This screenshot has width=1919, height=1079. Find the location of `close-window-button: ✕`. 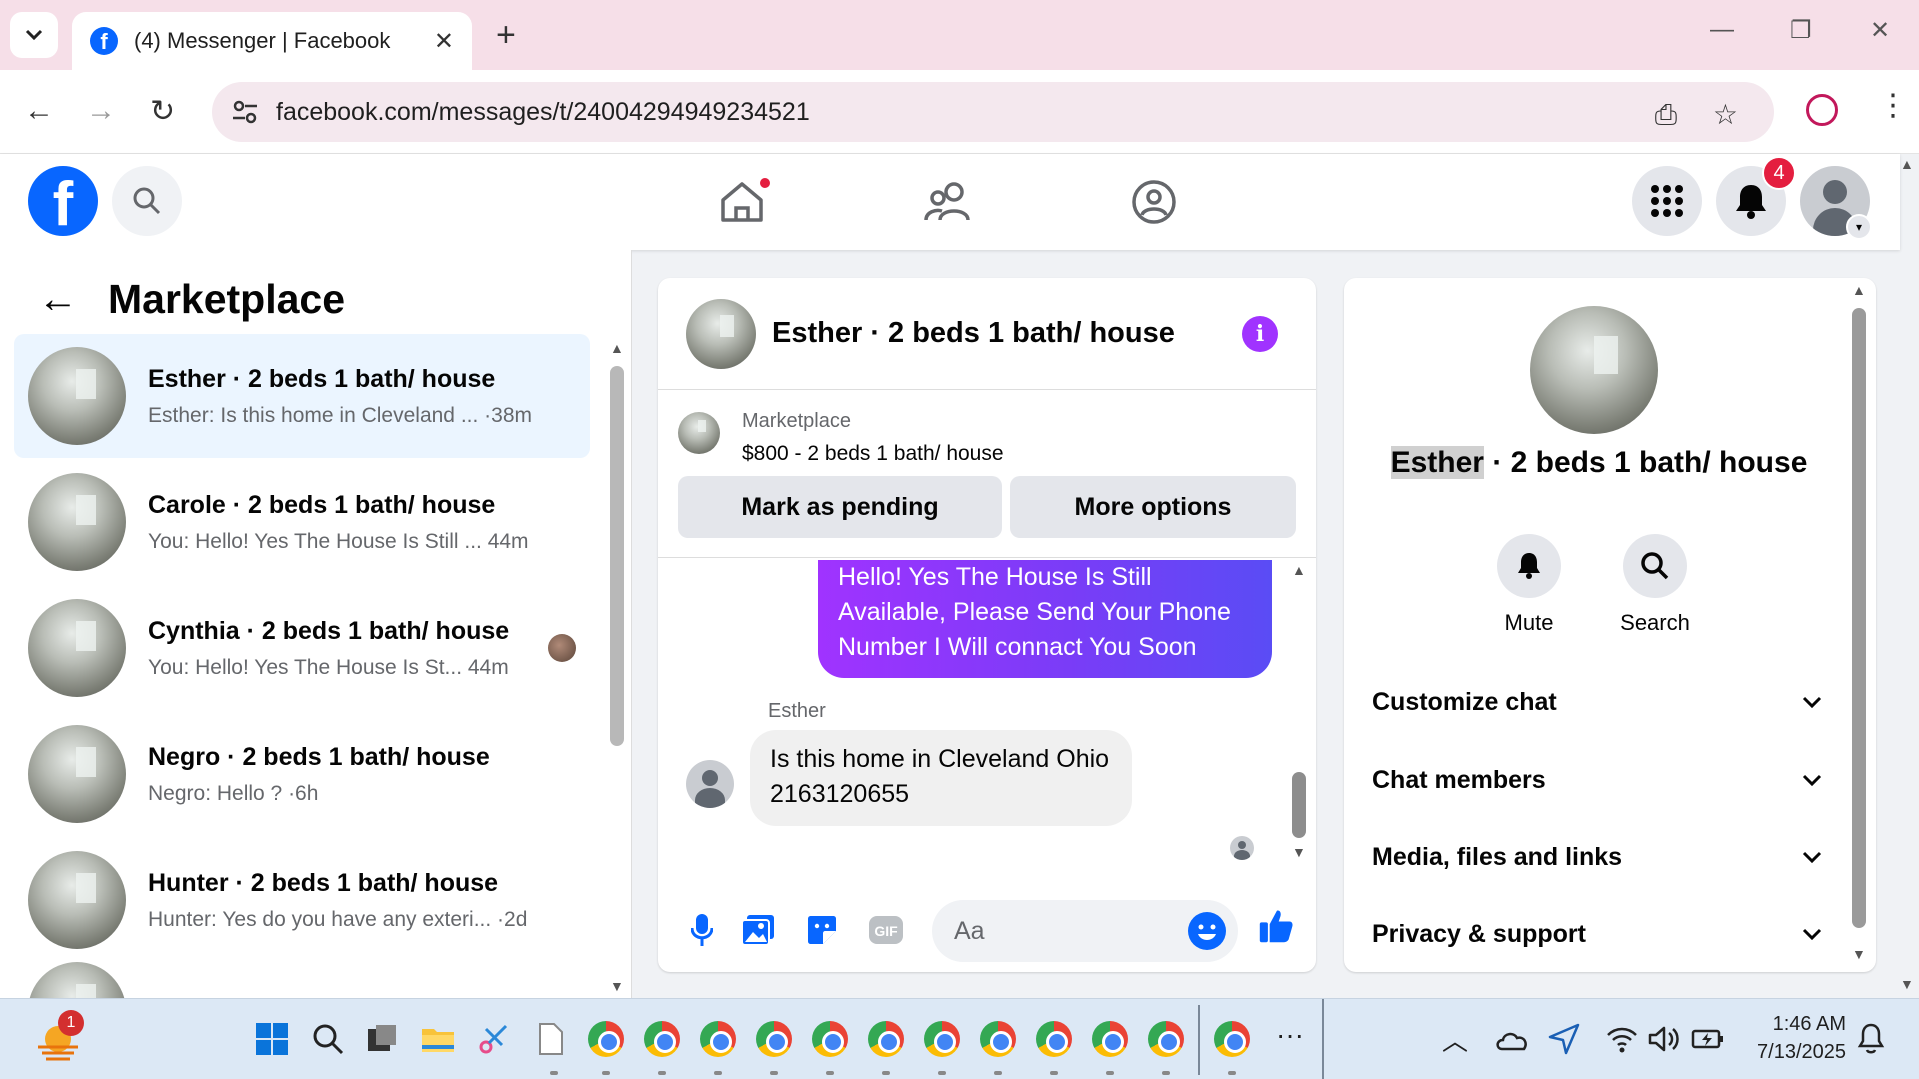

close-window-button: ✕ is located at coordinates (1880, 30).